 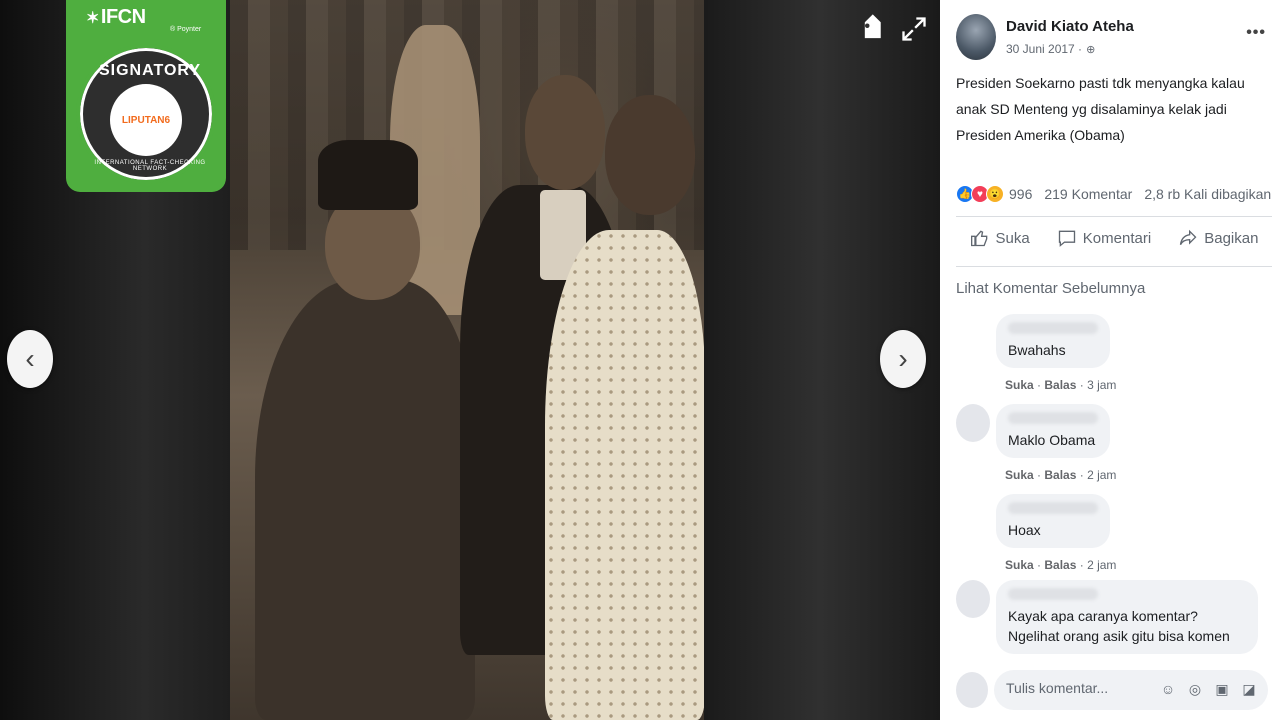 I want to click on sticker-icon: ◪, so click(x=1249, y=689).